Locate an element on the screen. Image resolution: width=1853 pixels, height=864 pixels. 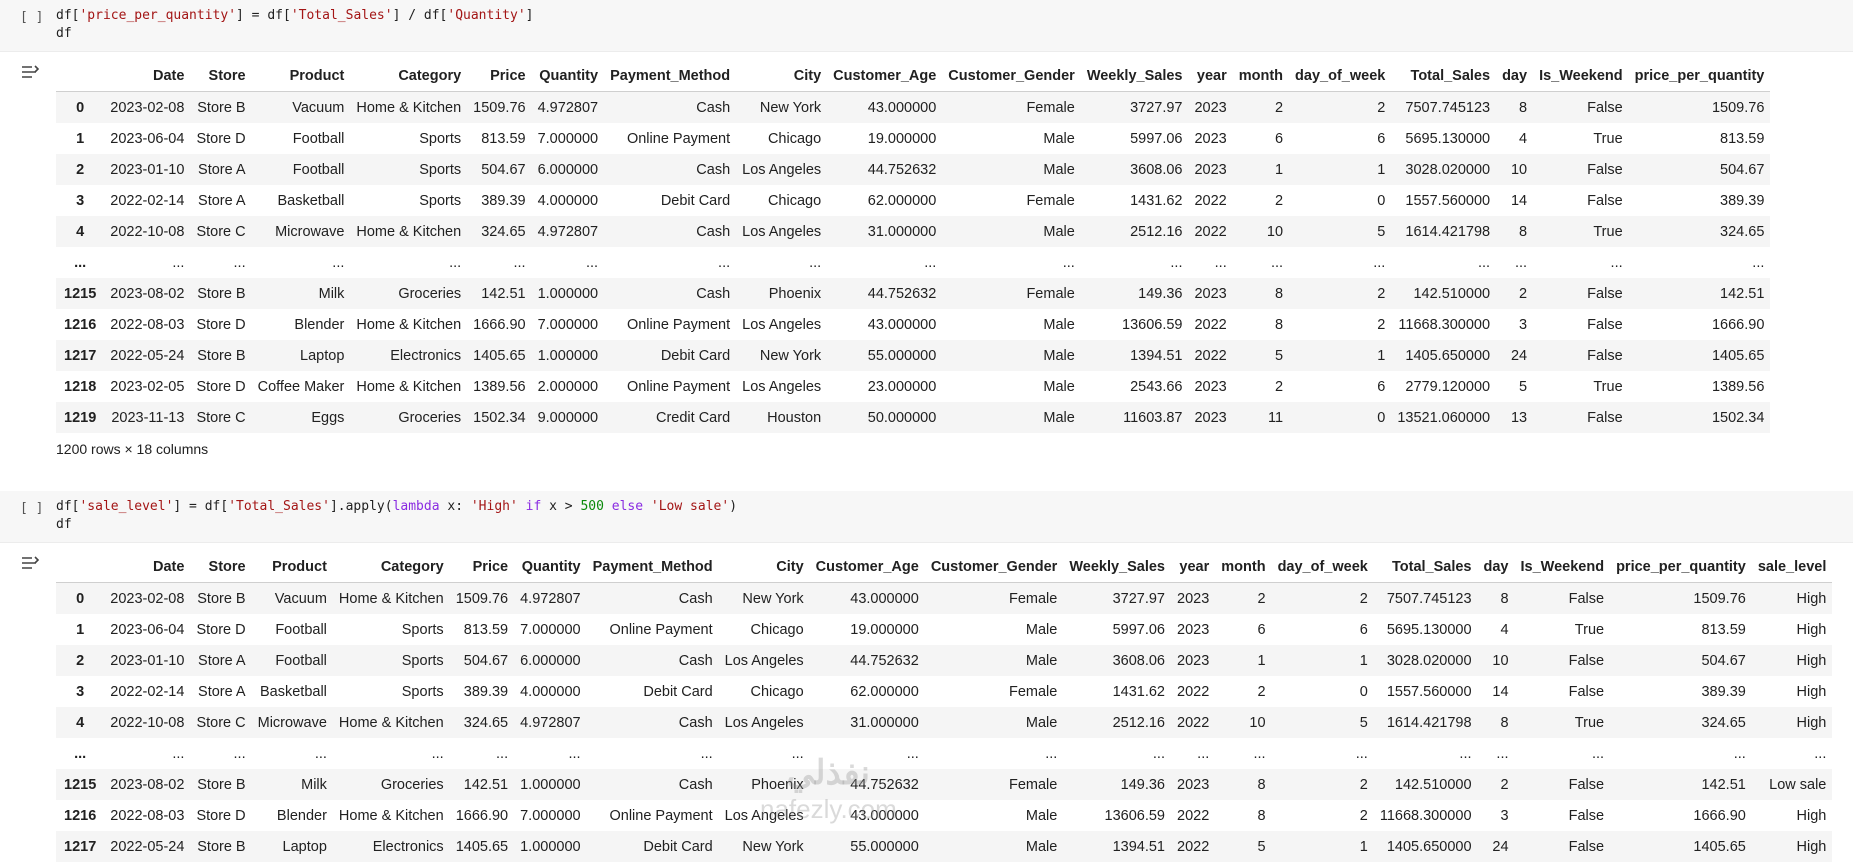
table-cell: Cash is located at coordinates (695, 598).